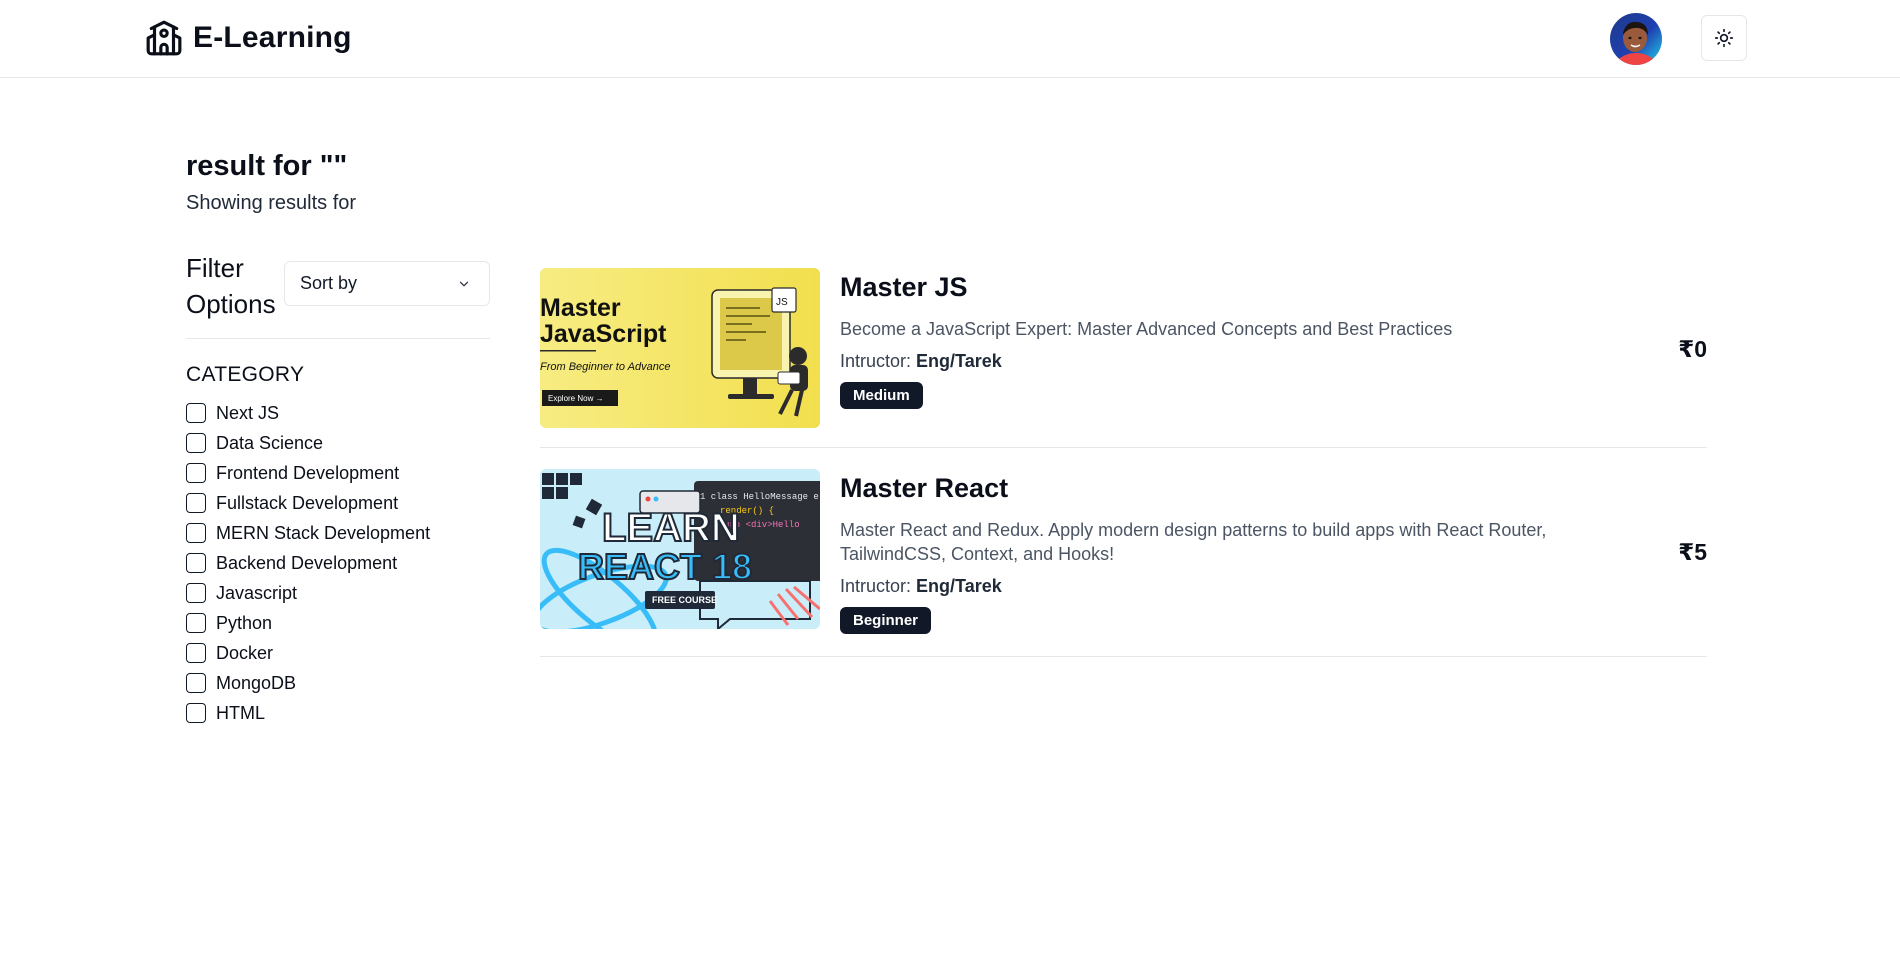  Describe the element at coordinates (1692, 552) in the screenshot. I see `course-price: ₹5` at that location.